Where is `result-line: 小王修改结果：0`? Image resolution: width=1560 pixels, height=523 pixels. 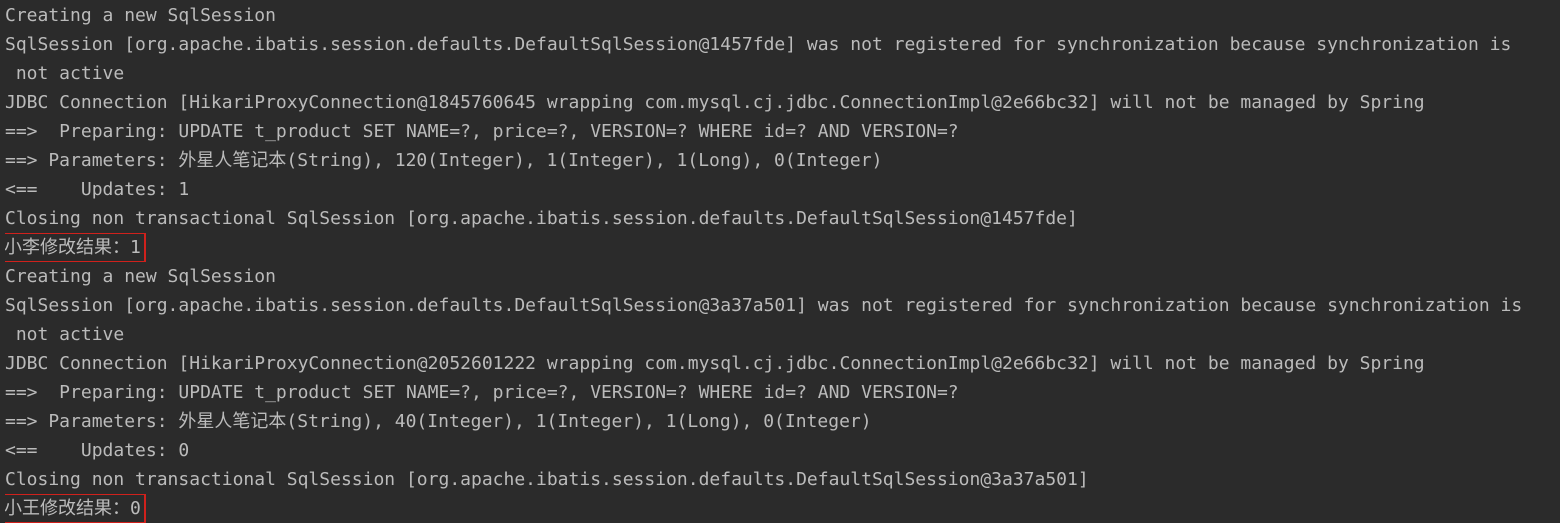
result-line: 小王修改结果：0 is located at coordinates (782, 508).